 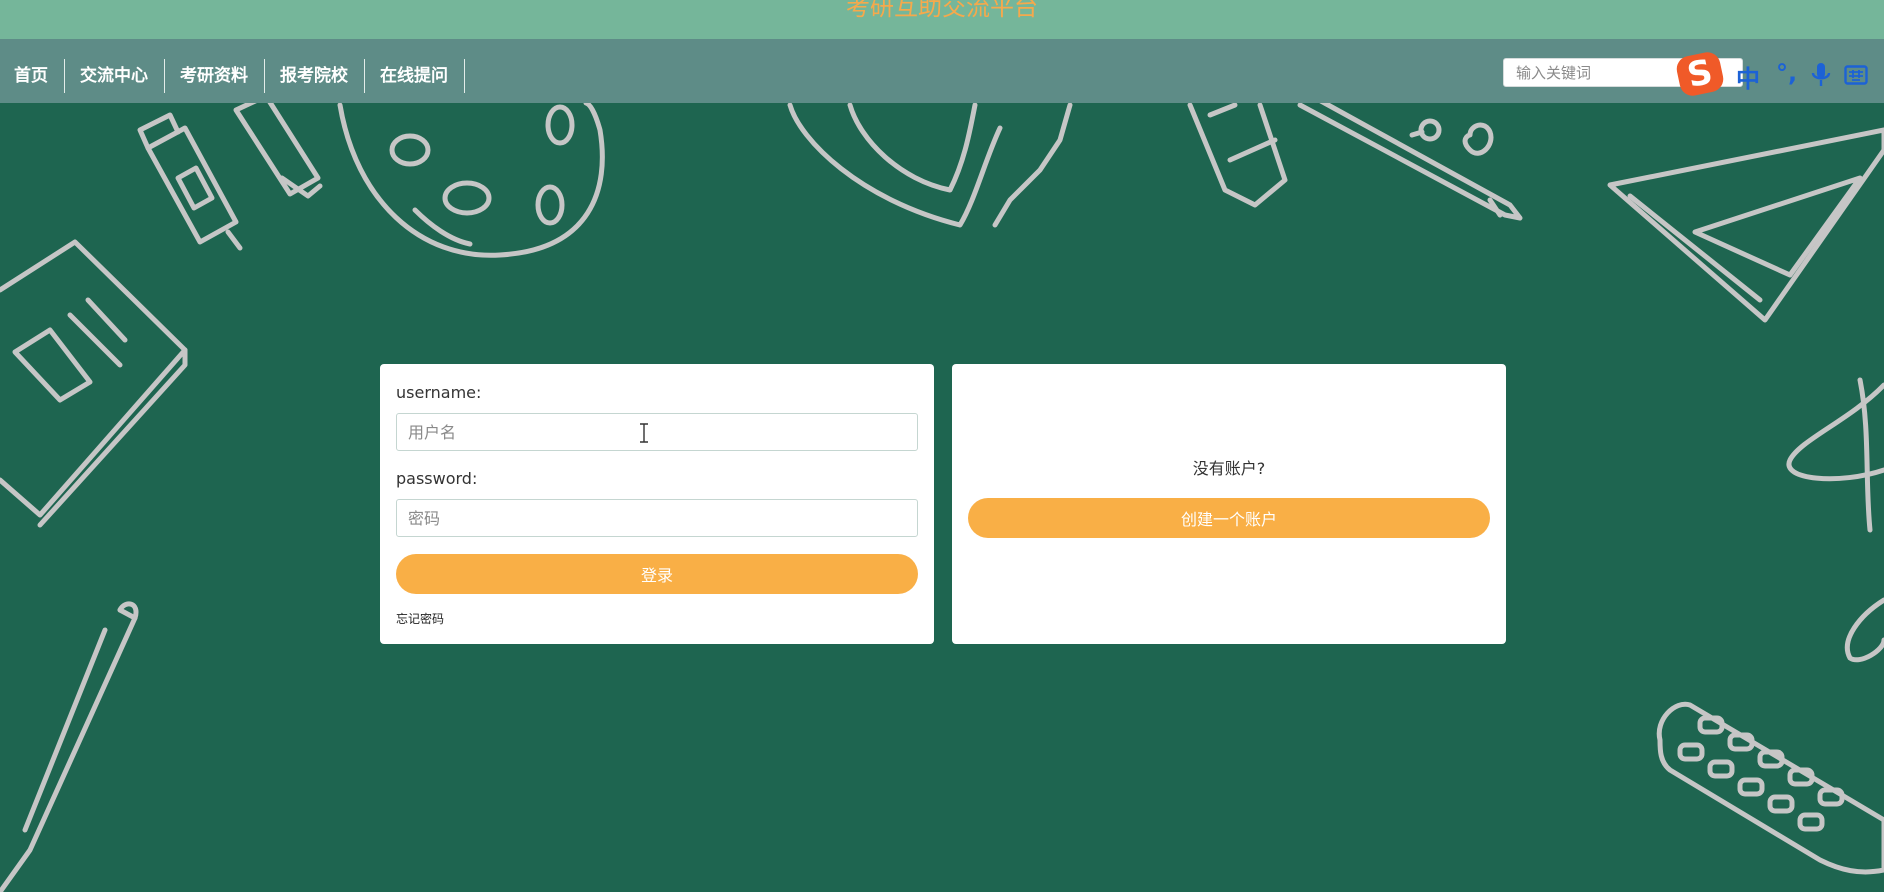 What do you see at coordinates (1451, 137) in the screenshot?
I see `pushpin-icon` at bounding box center [1451, 137].